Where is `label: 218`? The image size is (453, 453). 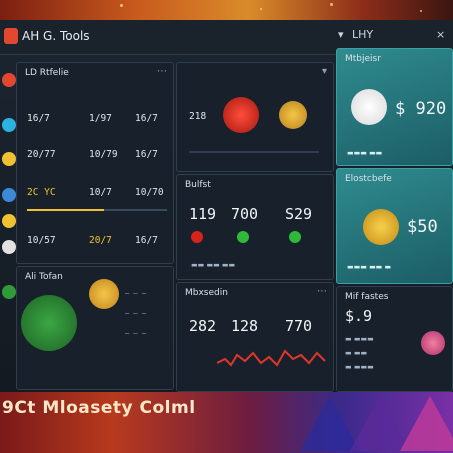 label: 218 is located at coordinates (198, 116).